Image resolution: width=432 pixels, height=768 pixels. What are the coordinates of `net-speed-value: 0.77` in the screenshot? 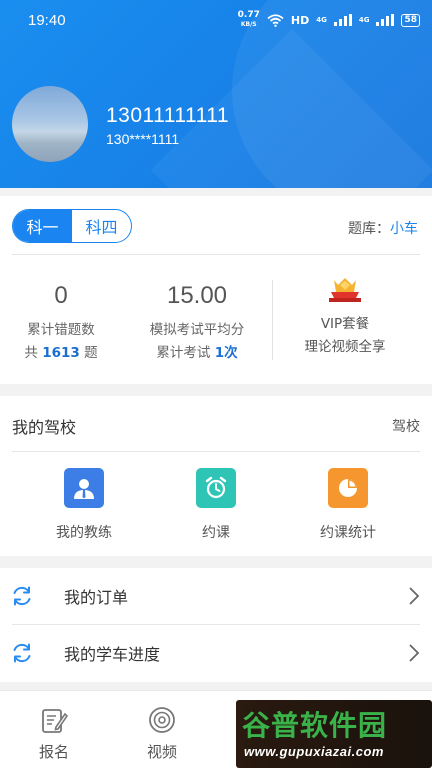 It's located at (248, 15).